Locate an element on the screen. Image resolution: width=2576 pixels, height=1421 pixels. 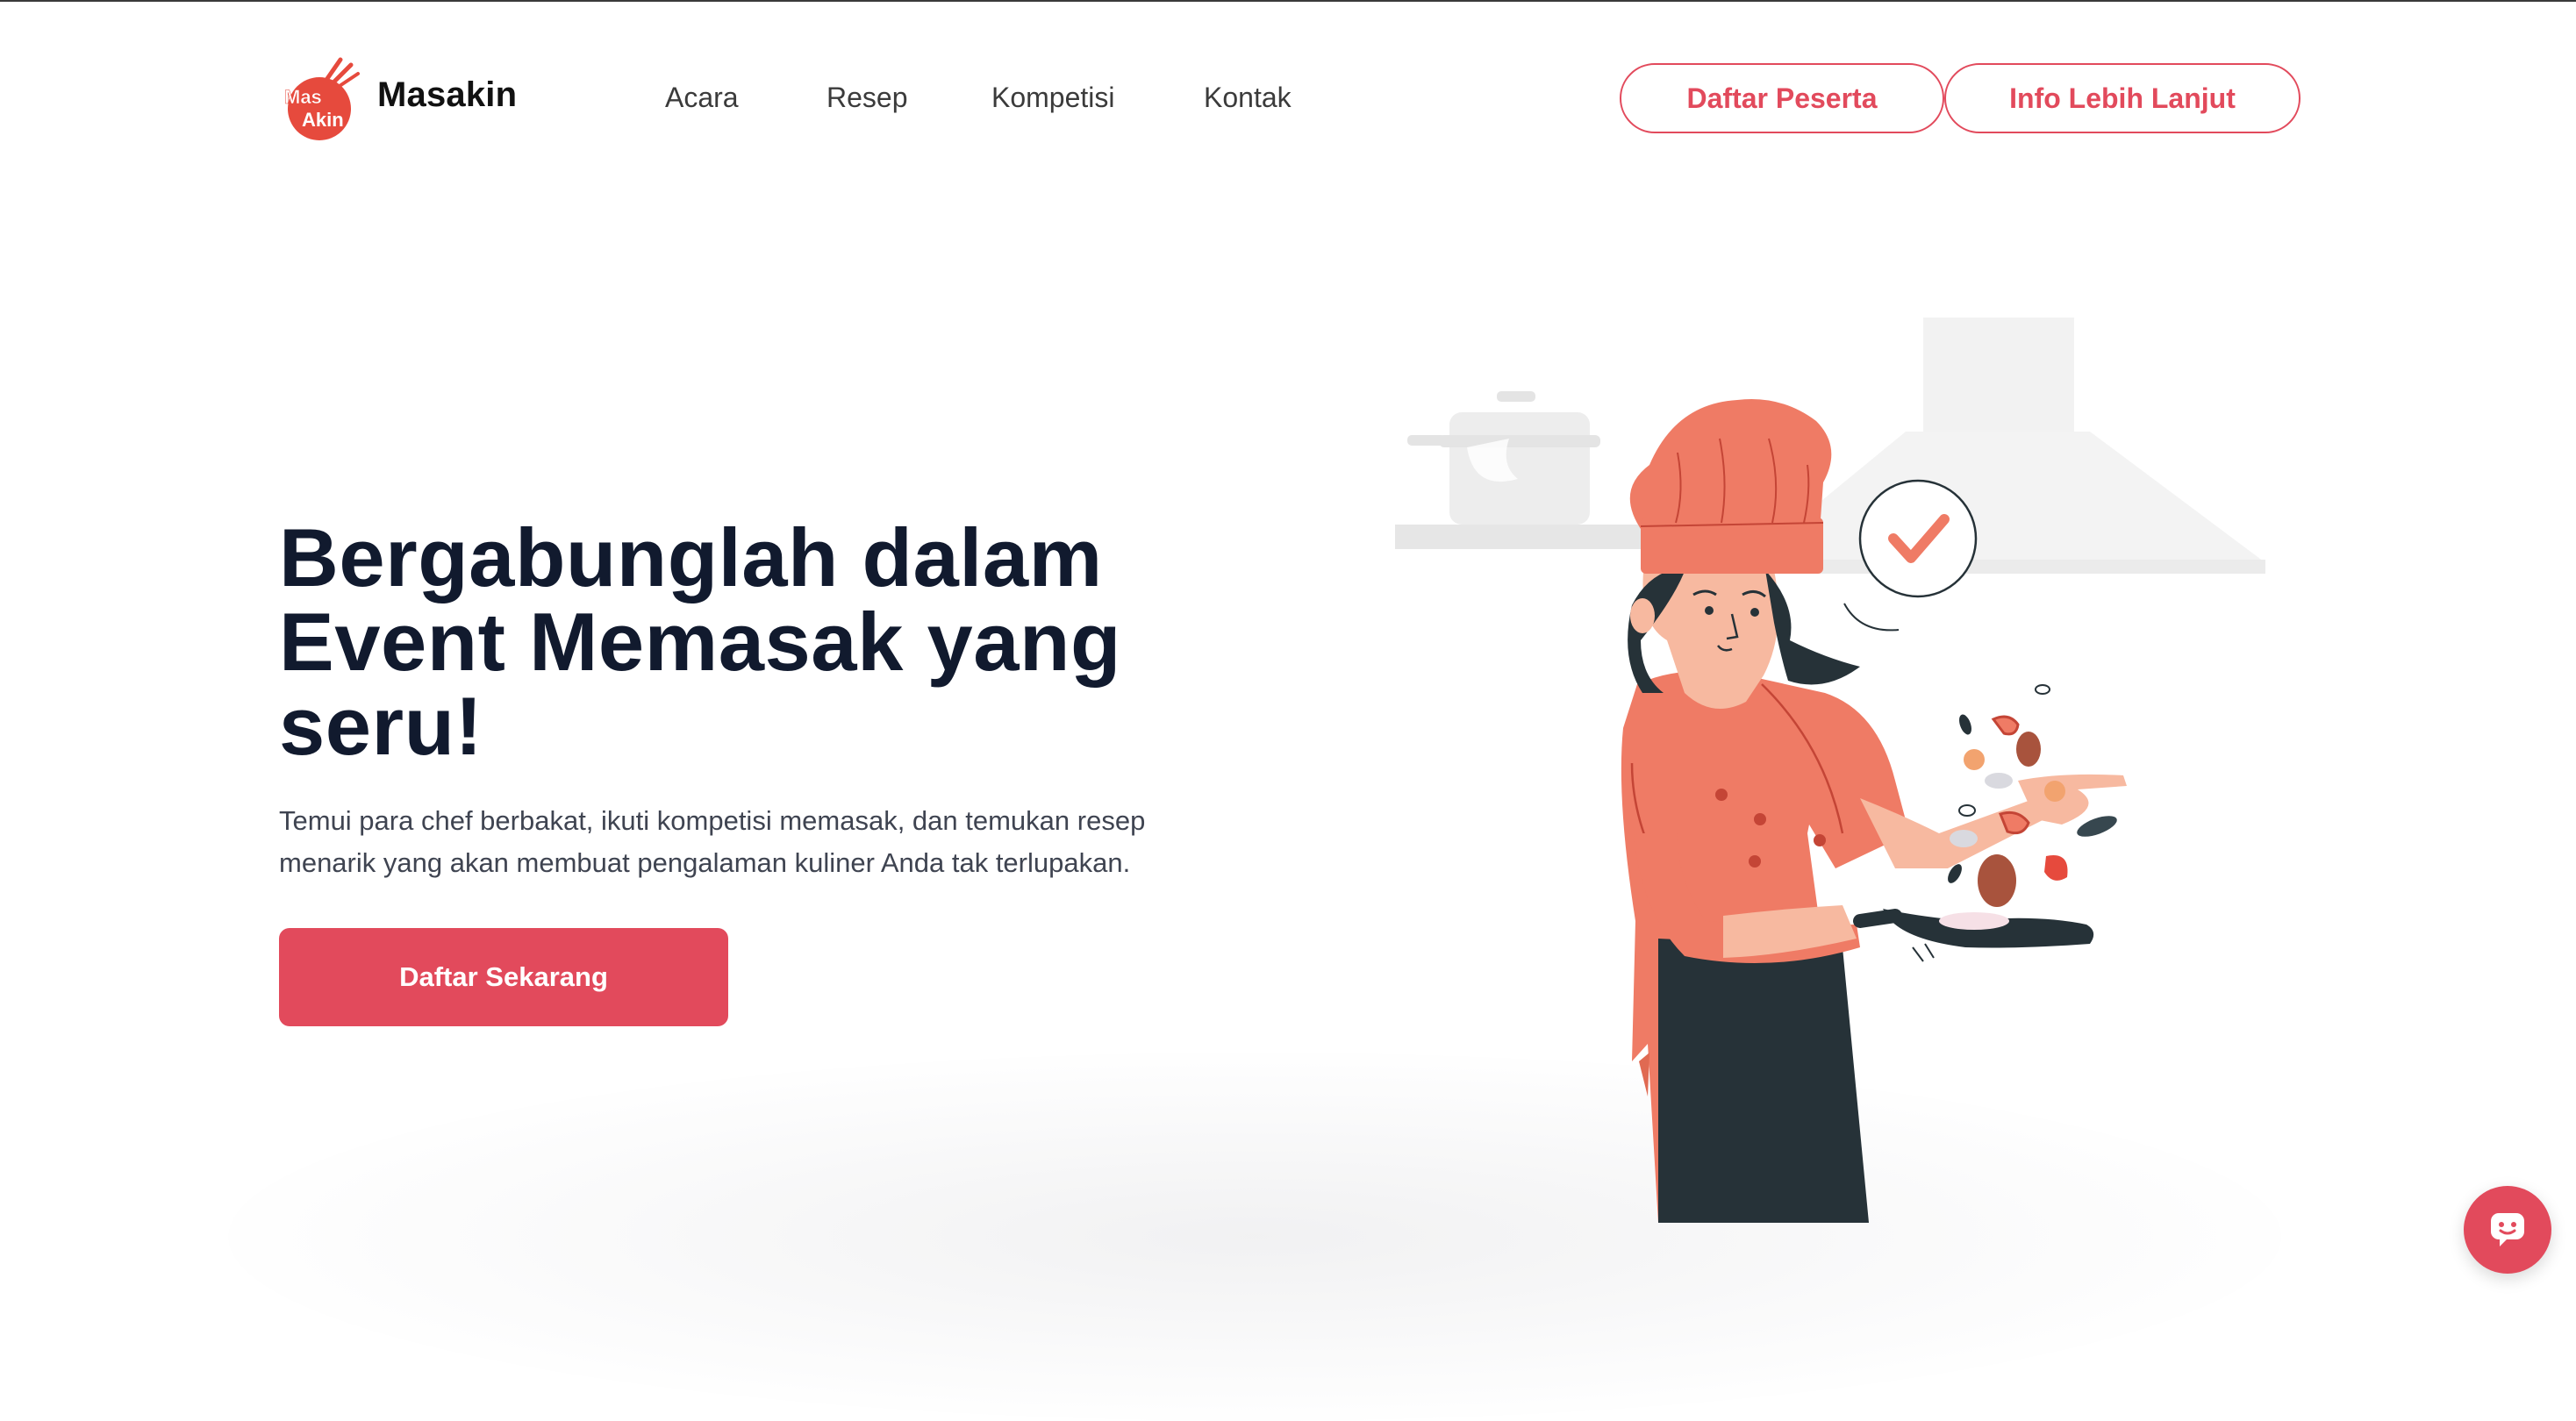
daftar-peserta-button: Daftar Peserta is located at coordinates (1782, 98).